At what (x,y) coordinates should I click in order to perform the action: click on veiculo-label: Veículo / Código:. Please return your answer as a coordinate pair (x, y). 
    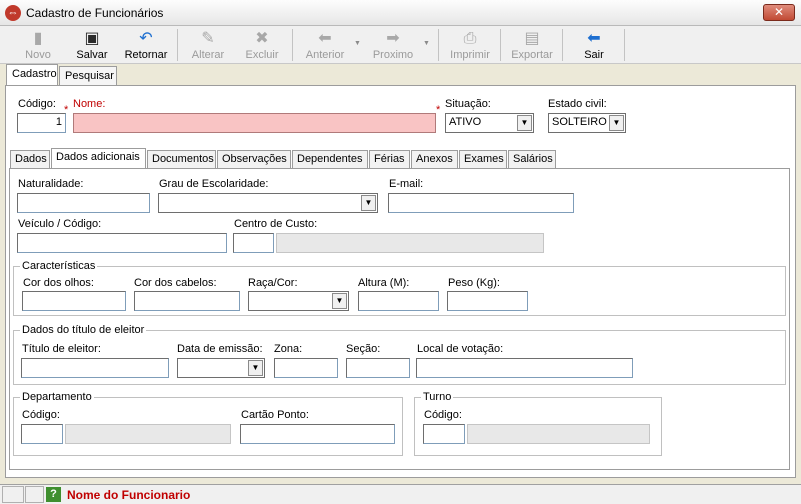
    Looking at the image, I should click on (60, 224).